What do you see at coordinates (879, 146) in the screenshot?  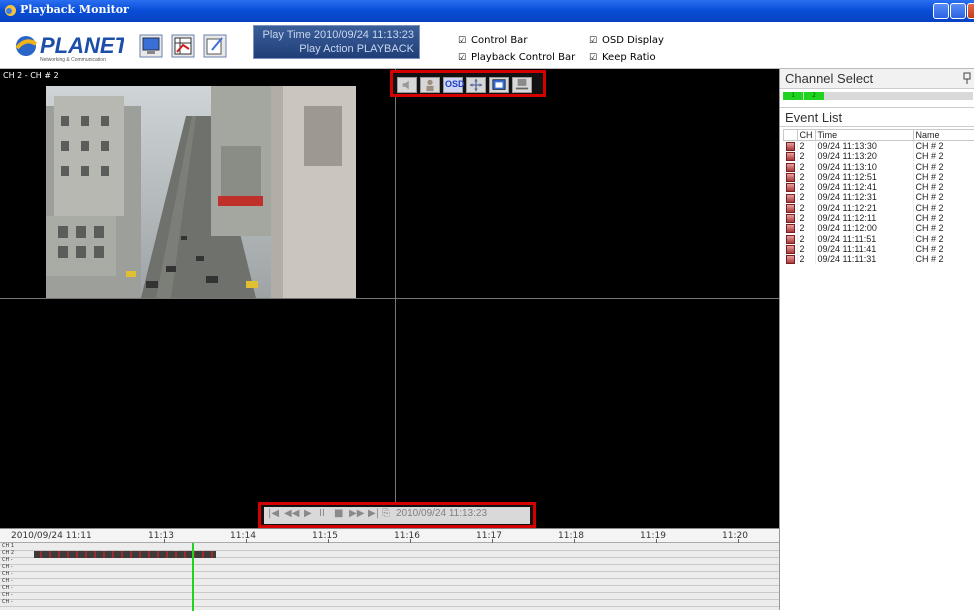 I see `event-row: 209/24 11:13:30CH # 2` at bounding box center [879, 146].